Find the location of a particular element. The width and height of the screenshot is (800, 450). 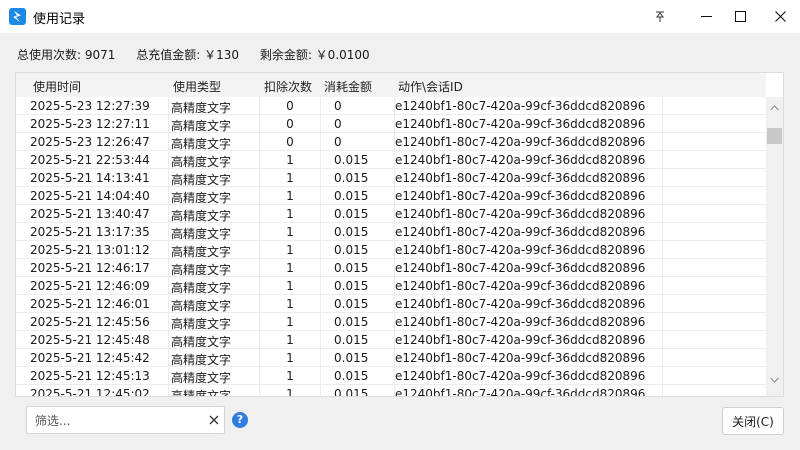

usage-stats: 总使用次数: 9071 总充值金额: ￥130 剩余金额: ￥0.0100 is located at coordinates (202, 54).